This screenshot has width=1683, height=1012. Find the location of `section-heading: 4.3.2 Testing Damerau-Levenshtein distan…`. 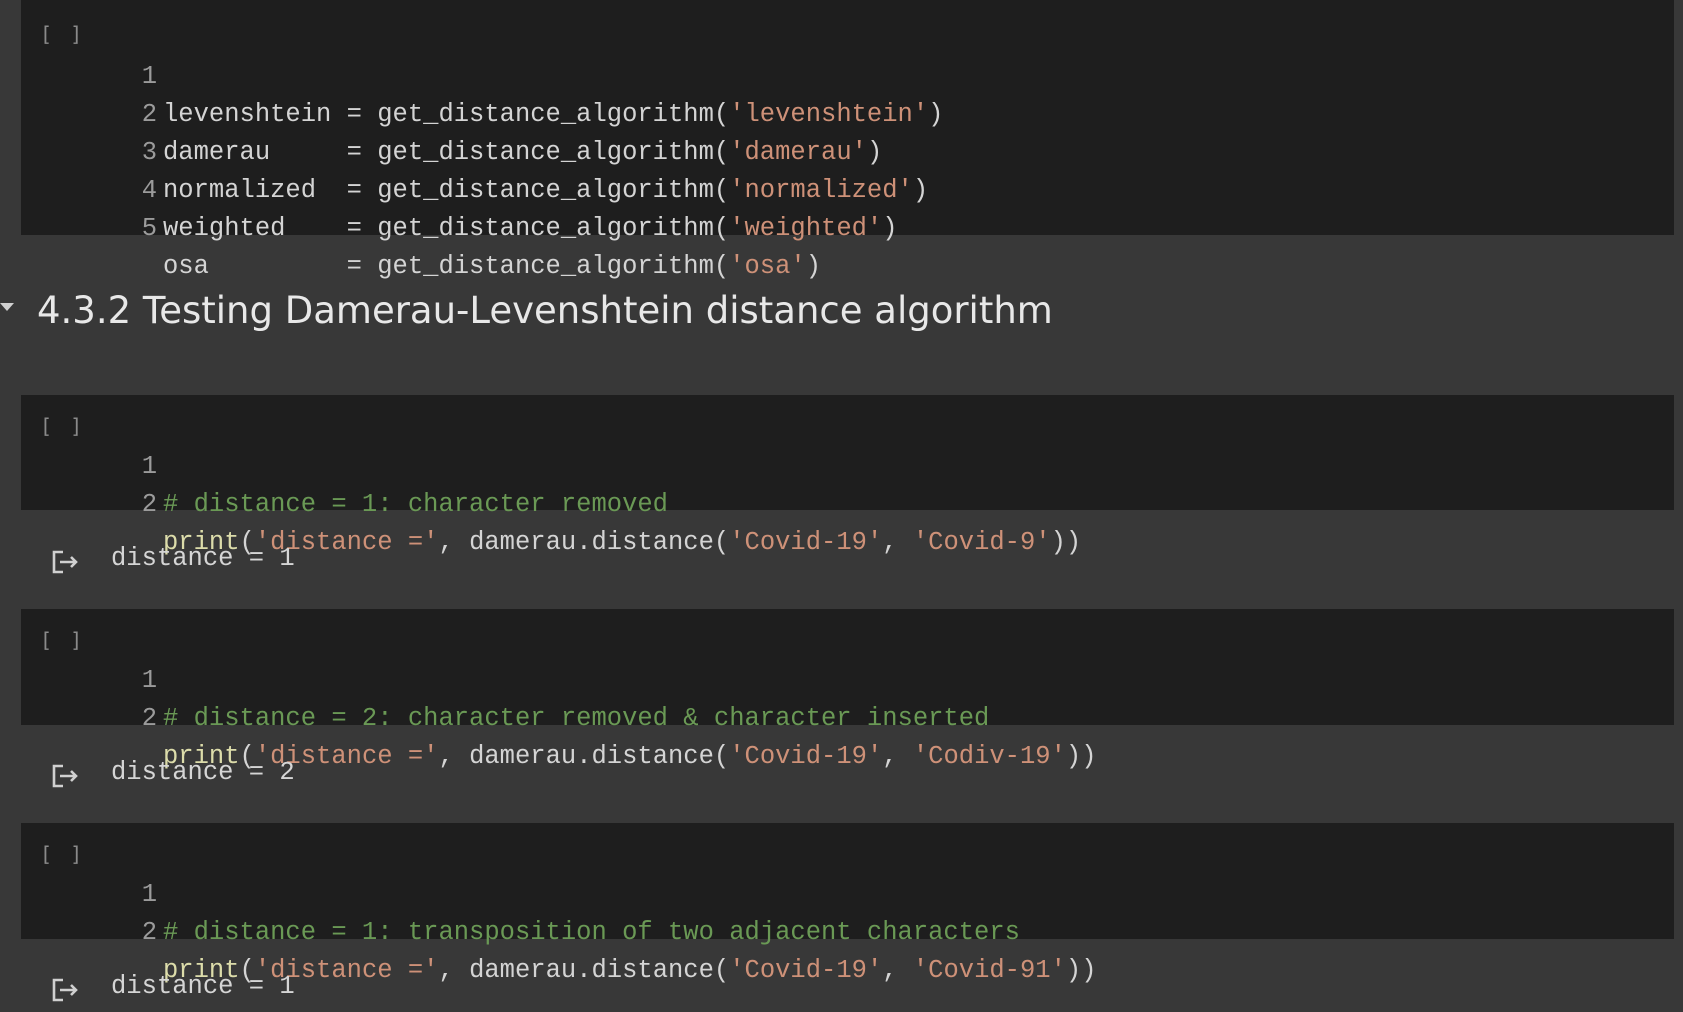

section-heading: 4.3.2 Testing Damerau-Levenshtein distan… is located at coordinates (545, 310).